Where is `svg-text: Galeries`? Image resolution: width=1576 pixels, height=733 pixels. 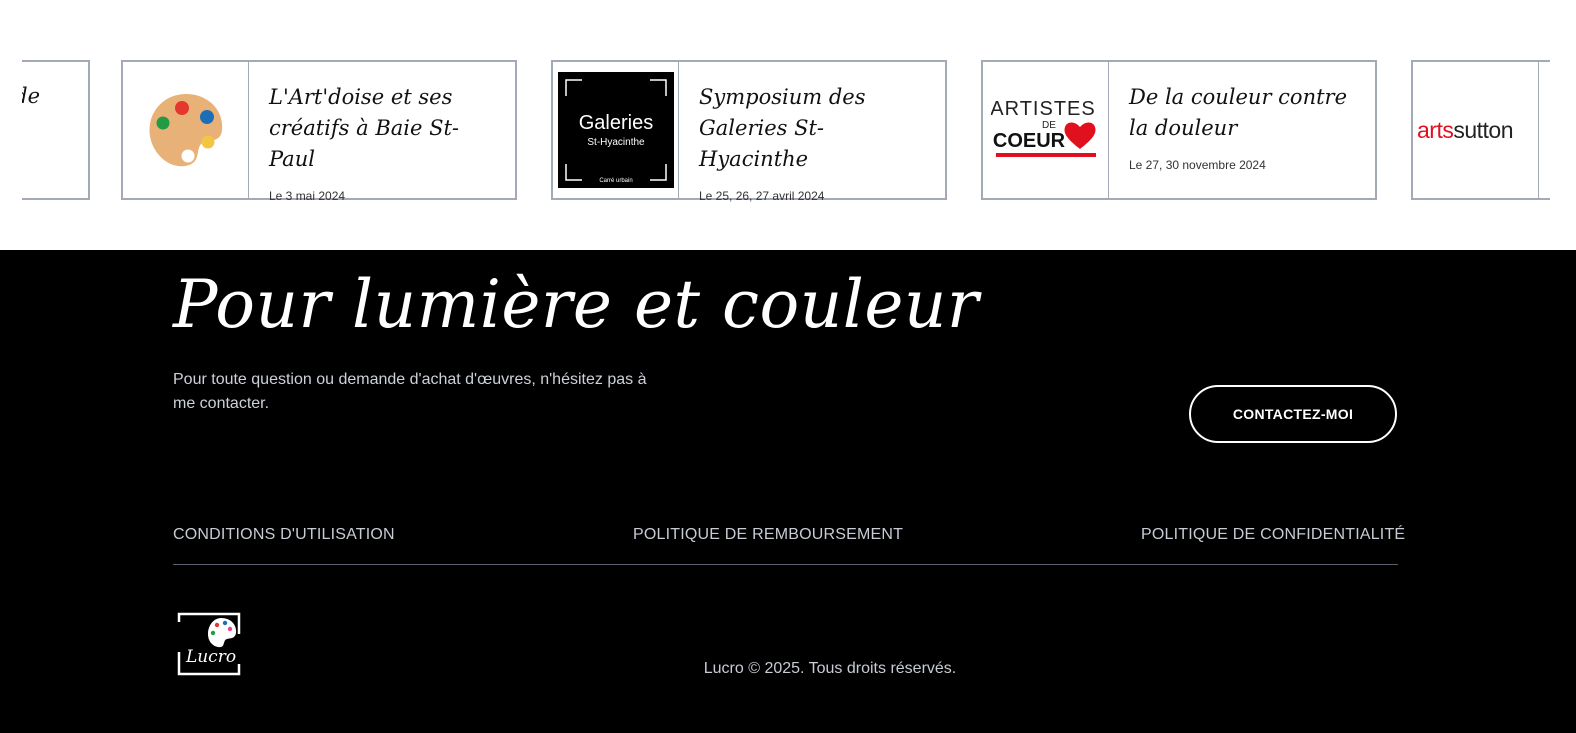 svg-text: Galeries is located at coordinates (615, 123).